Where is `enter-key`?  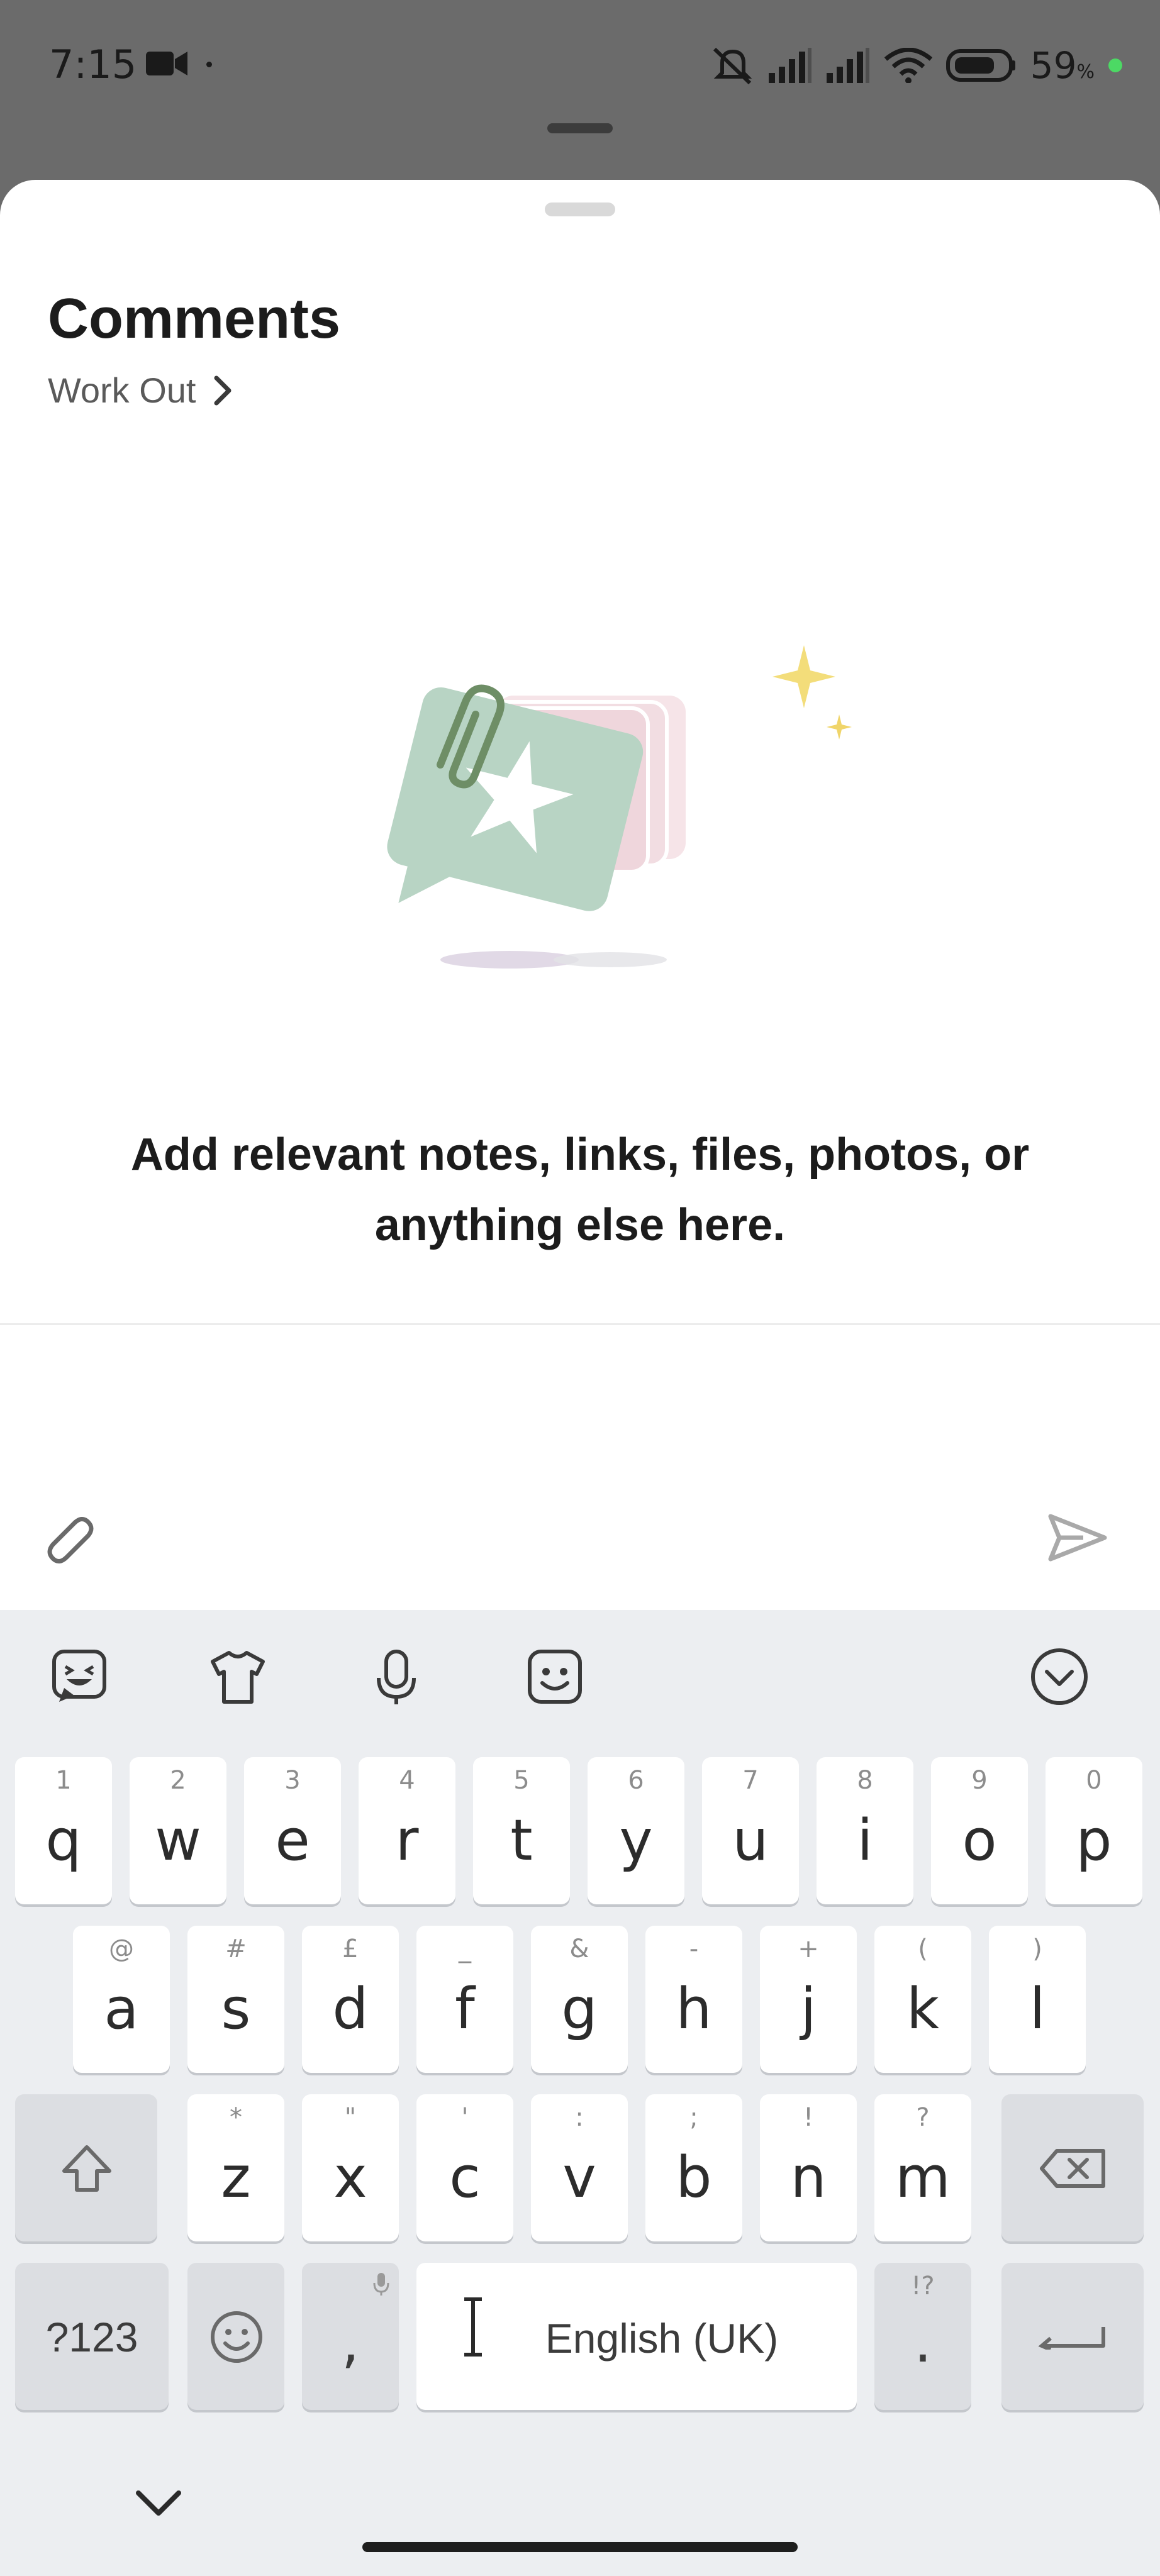
enter-key is located at coordinates (1072, 2336).